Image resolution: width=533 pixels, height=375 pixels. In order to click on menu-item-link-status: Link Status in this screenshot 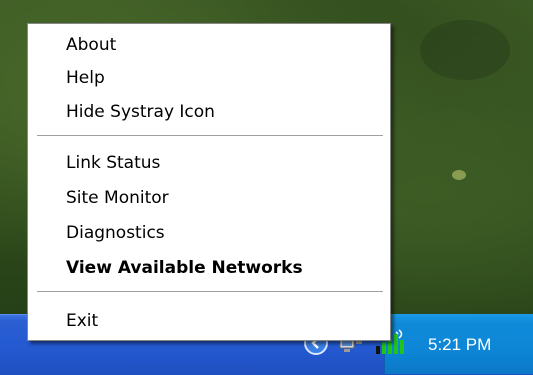, I will do `click(209, 163)`.